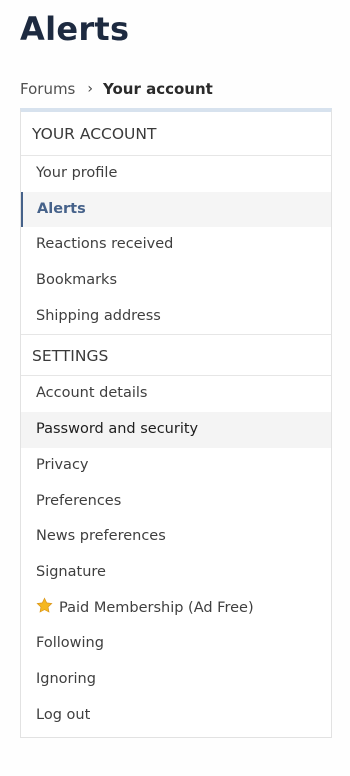 The height and width of the screenshot is (776, 350). Describe the element at coordinates (176, 430) in the screenshot. I see `menu-item-password-and-security: Password and security` at that location.